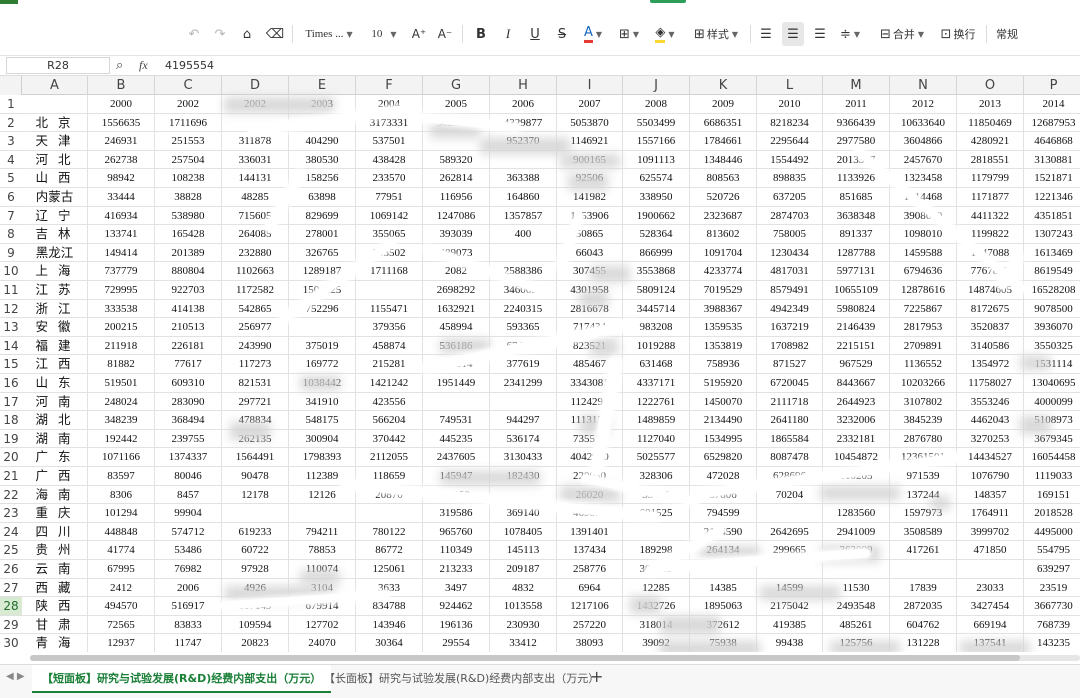  I want to click on value-cell: 1078405, so click(523, 532).